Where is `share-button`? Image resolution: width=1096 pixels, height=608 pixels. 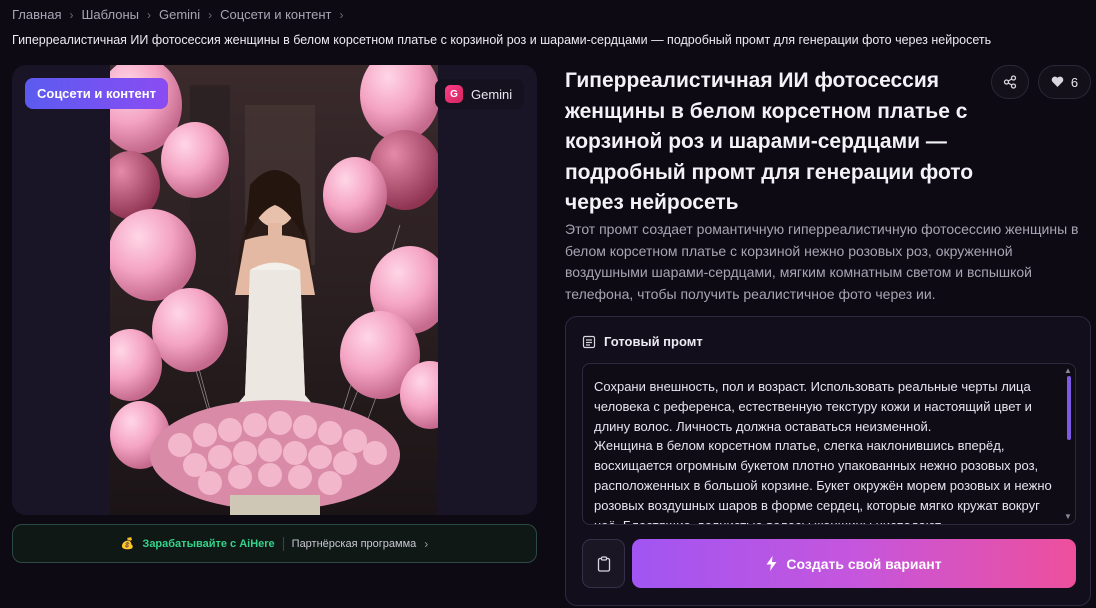
share-button is located at coordinates (1010, 82).